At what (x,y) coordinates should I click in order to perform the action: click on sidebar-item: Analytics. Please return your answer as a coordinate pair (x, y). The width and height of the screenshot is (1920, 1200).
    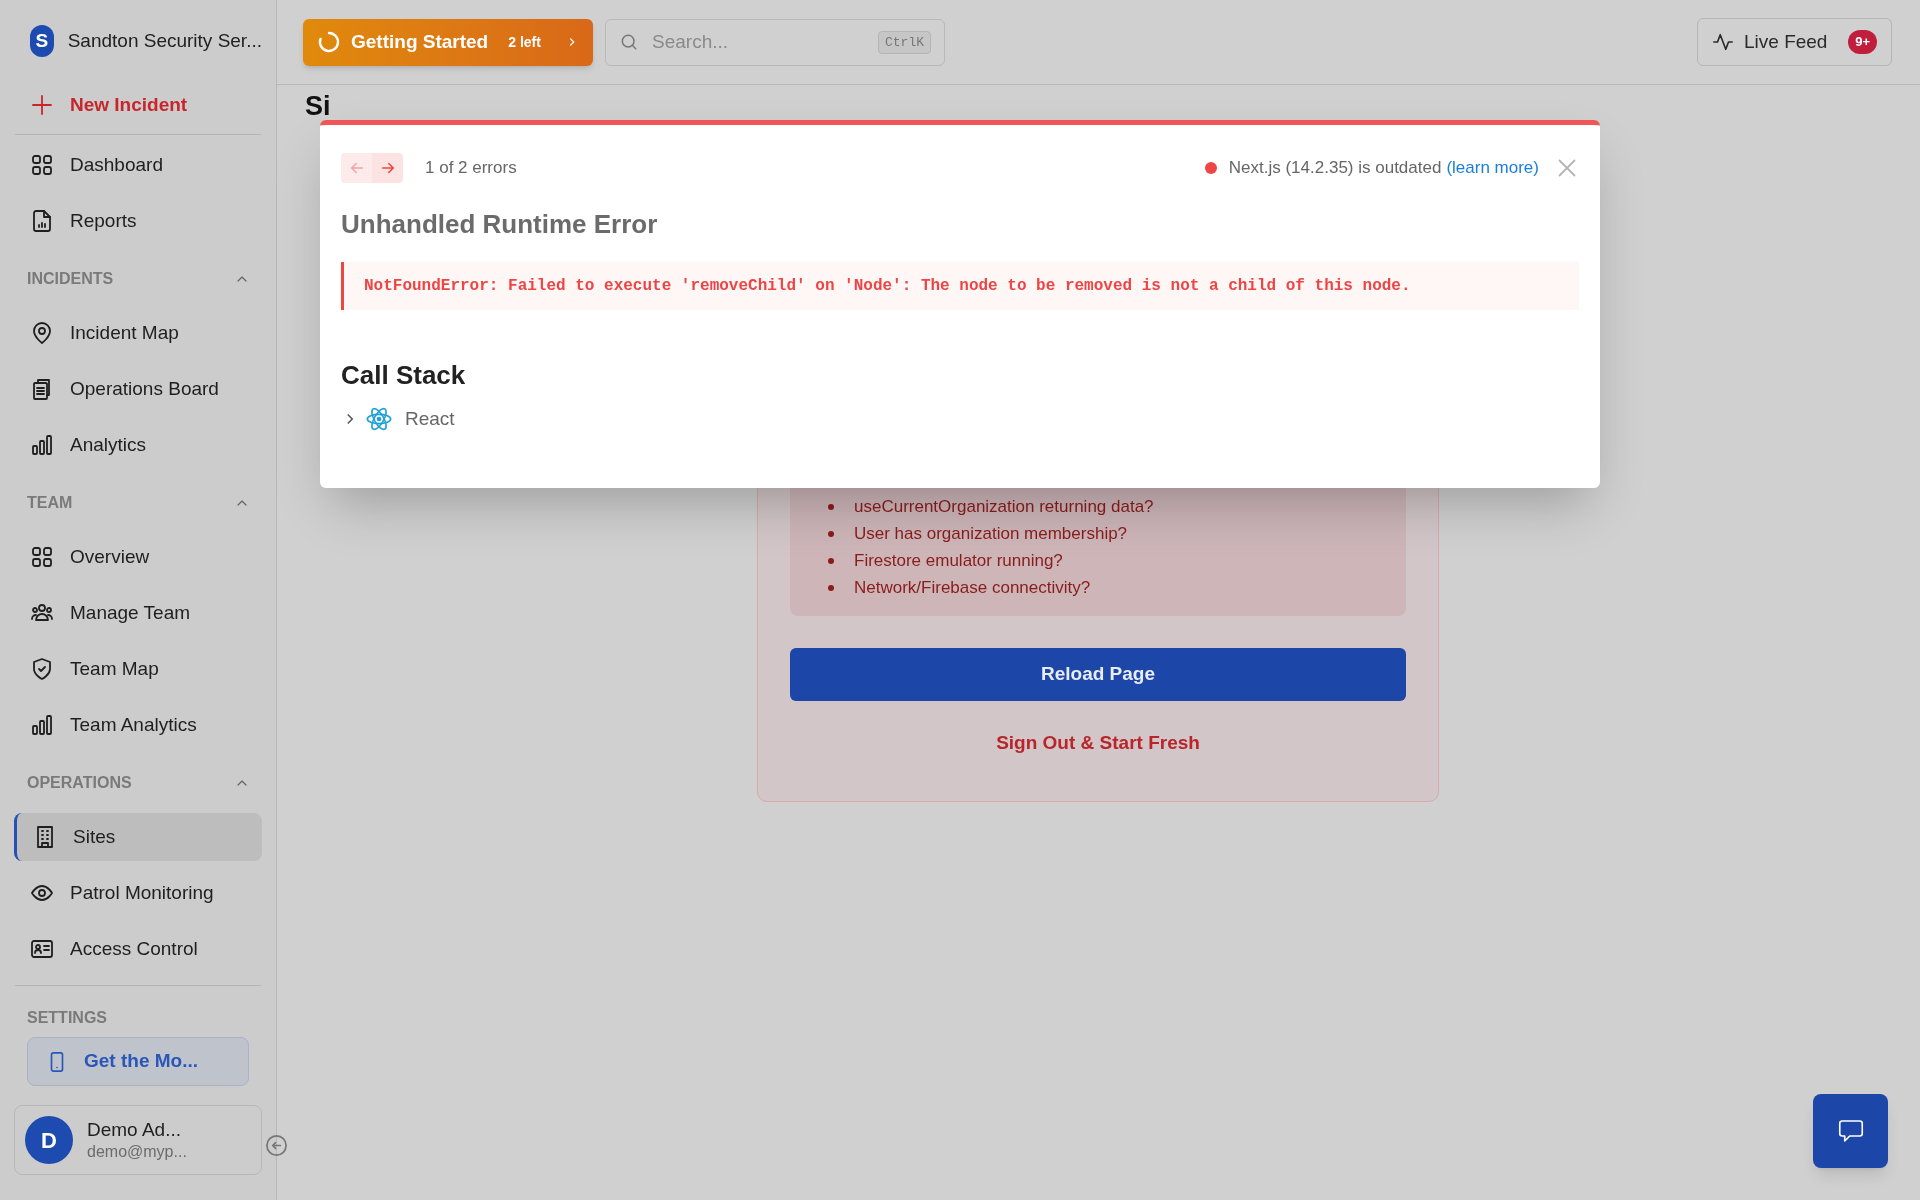
    Looking at the image, I should click on (138, 445).